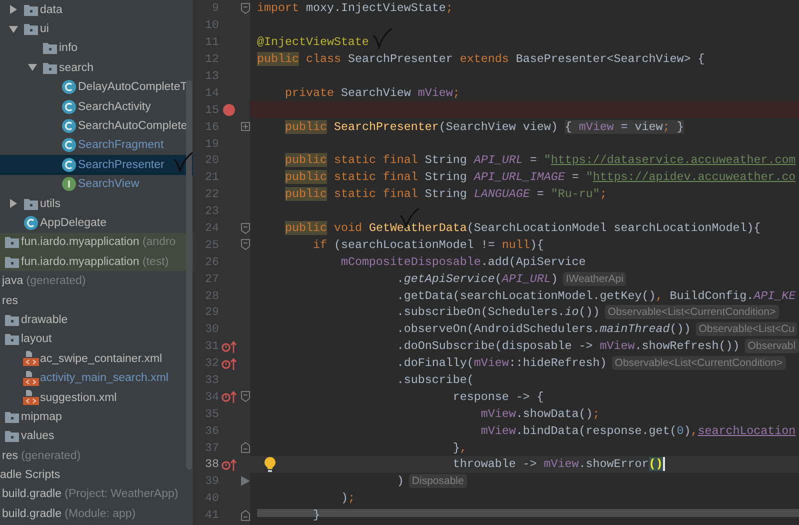  Describe the element at coordinates (101, 358) in the screenshot. I see `tree-label: ac_swipe_container.xml` at that location.